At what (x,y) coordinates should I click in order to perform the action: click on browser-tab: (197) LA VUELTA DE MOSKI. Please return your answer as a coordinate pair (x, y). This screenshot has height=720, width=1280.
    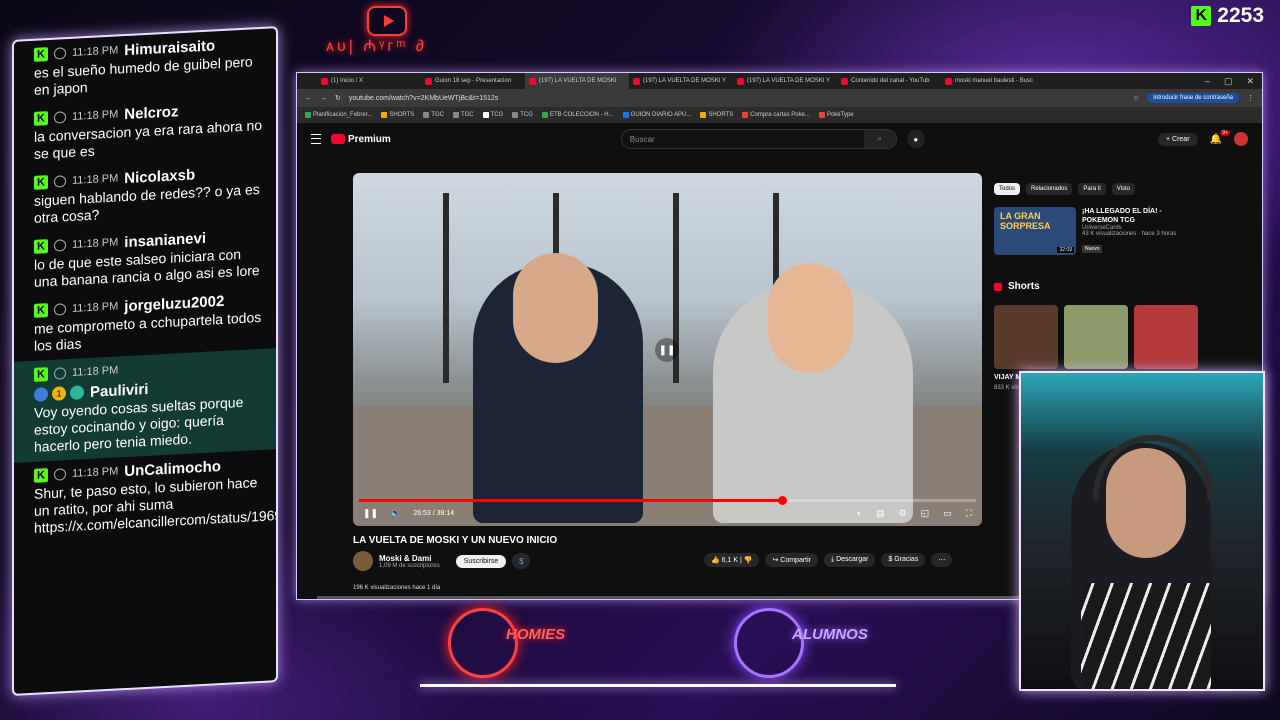
    Looking at the image, I should click on (577, 81).